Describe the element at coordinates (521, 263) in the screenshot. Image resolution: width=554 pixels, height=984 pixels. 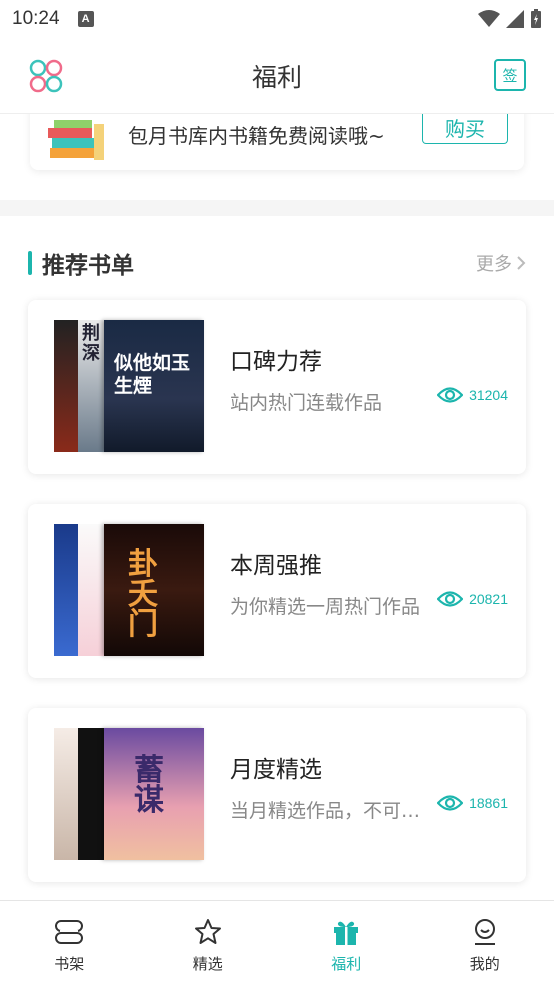
I see `chevron-right-icon` at that location.